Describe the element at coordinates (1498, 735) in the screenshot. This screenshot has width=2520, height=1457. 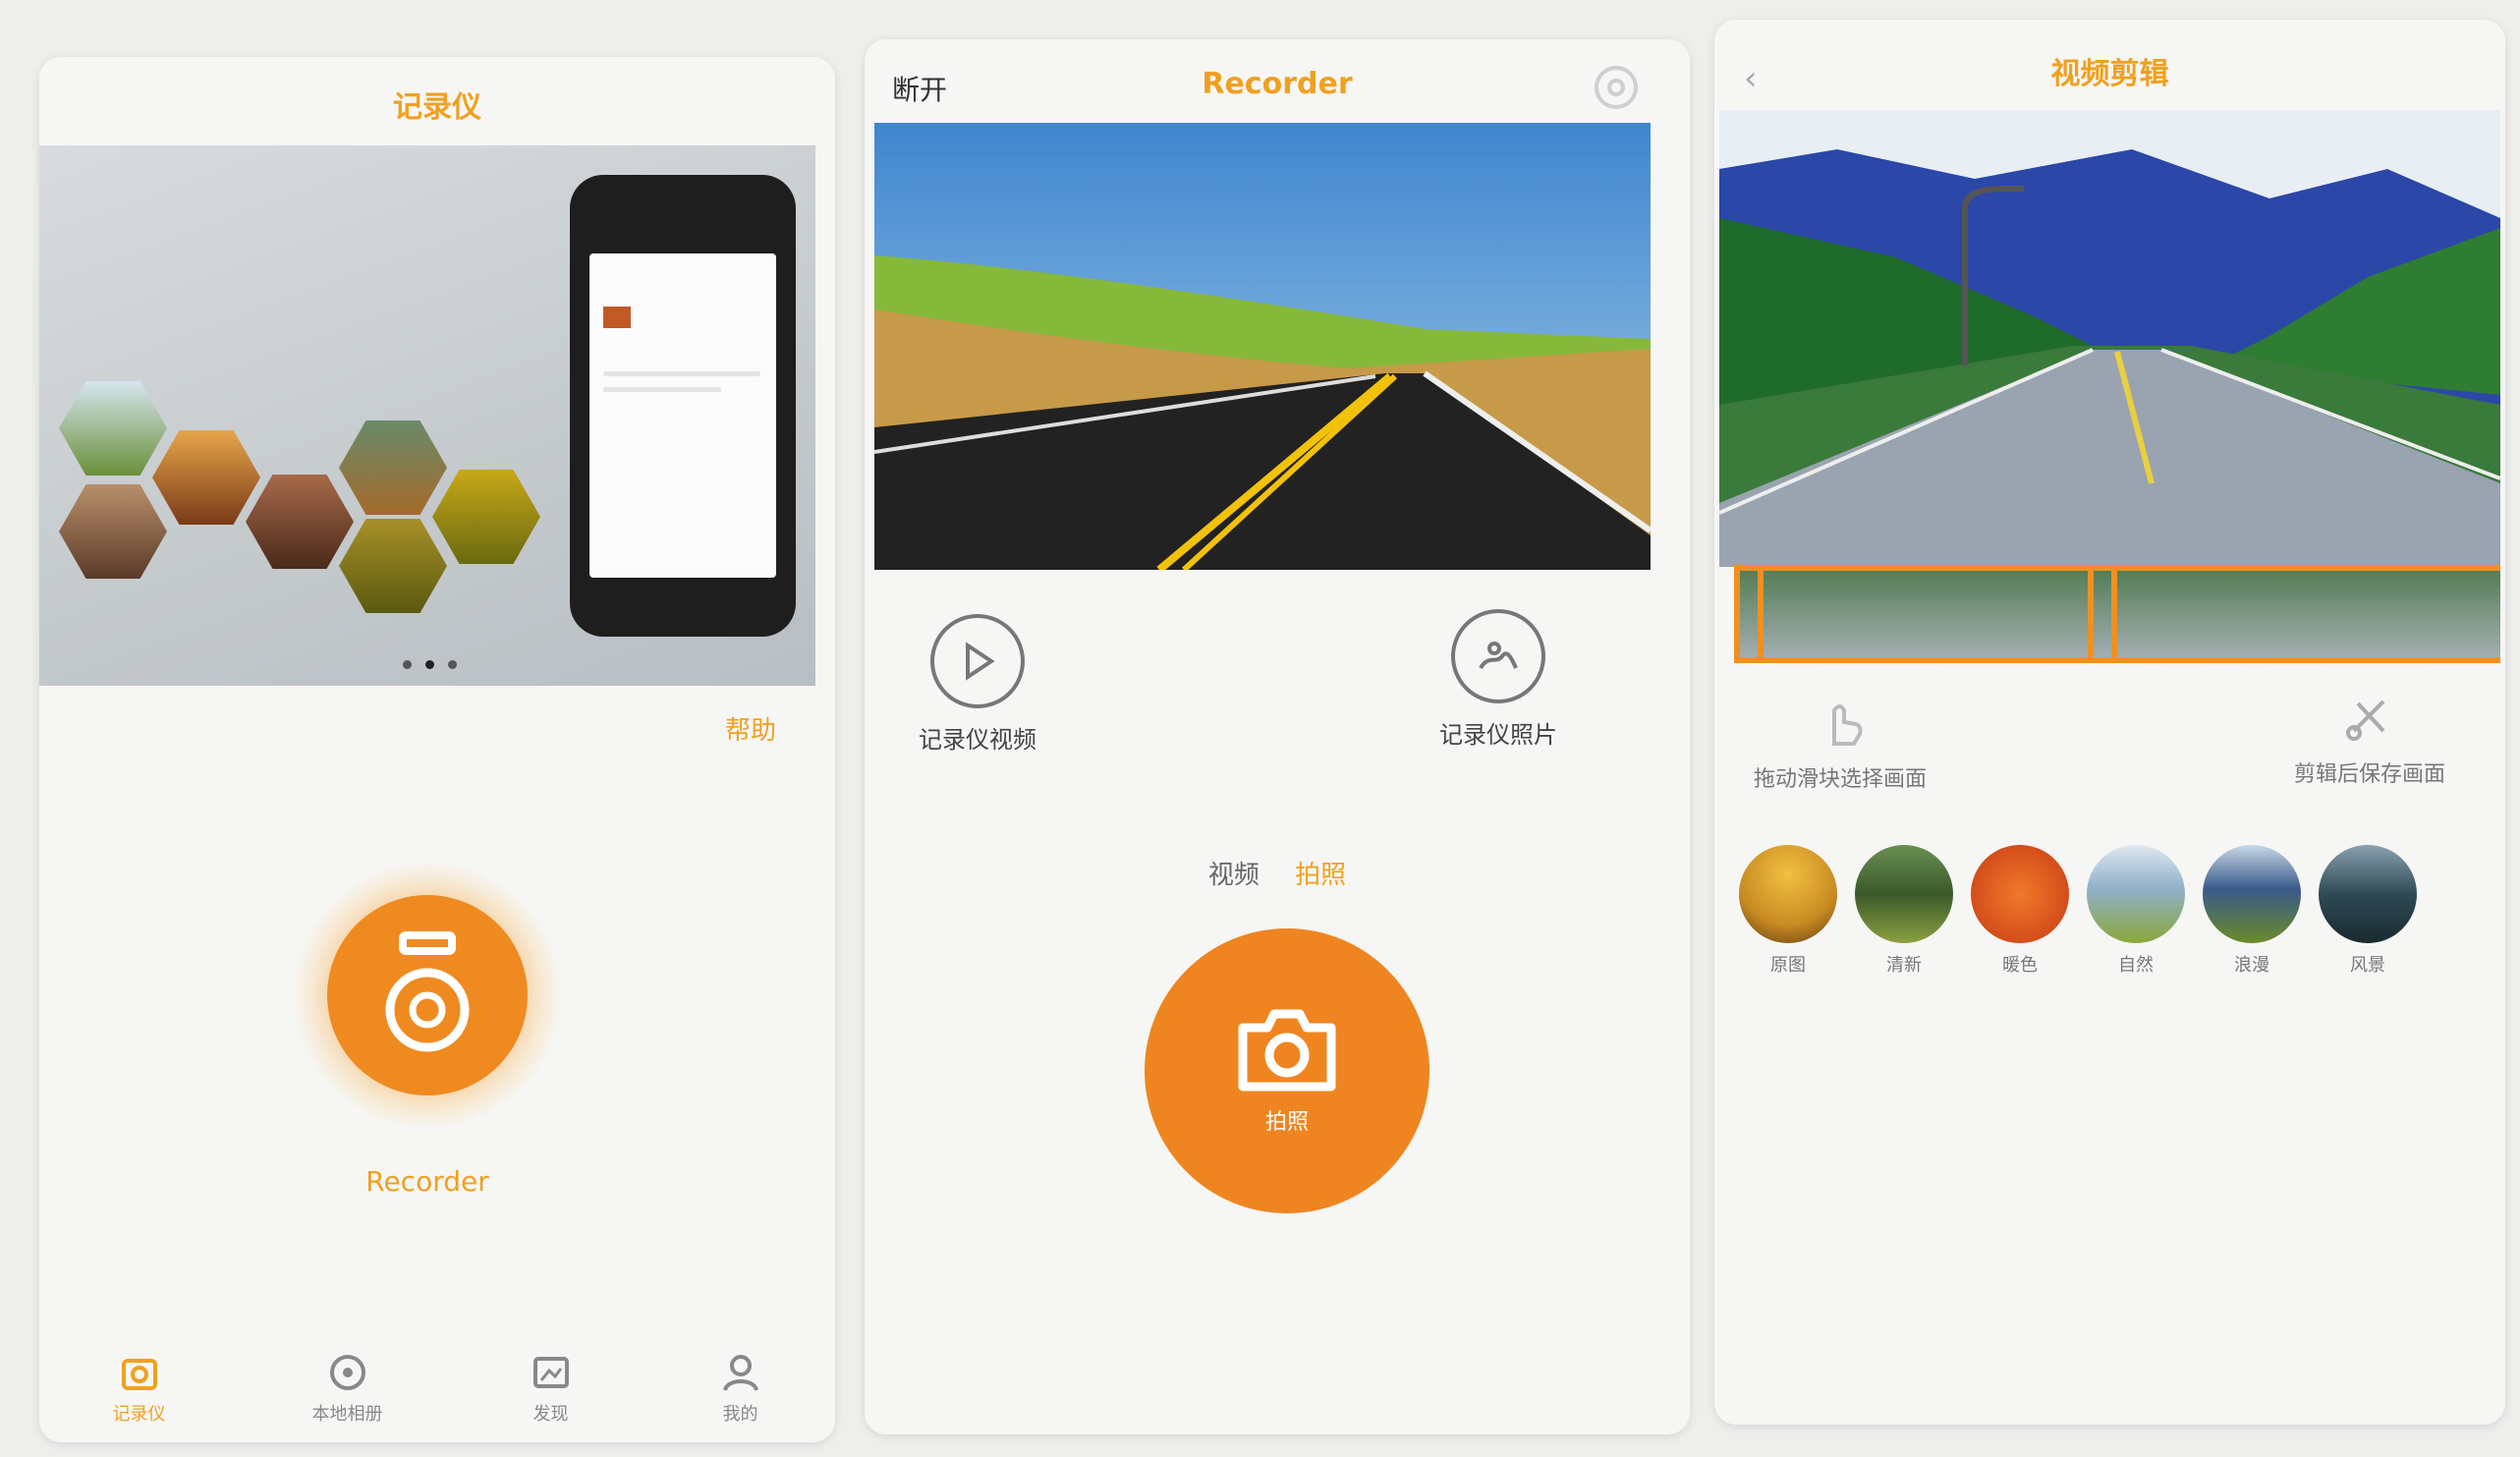
I see `action-label: 记录仪照片` at that location.